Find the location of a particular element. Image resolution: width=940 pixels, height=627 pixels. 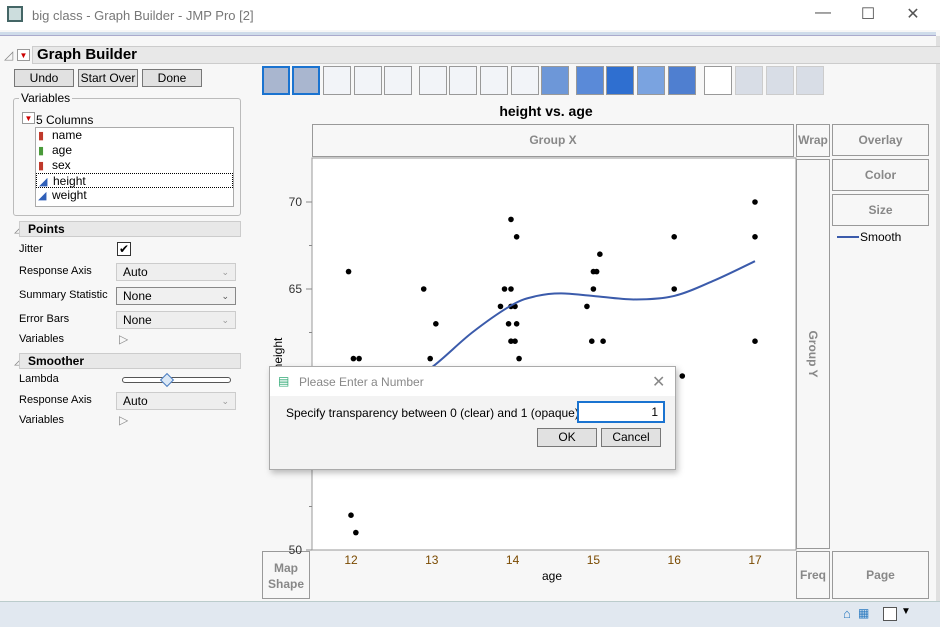

chart-title: height vs. age is located at coordinates (546, 111).